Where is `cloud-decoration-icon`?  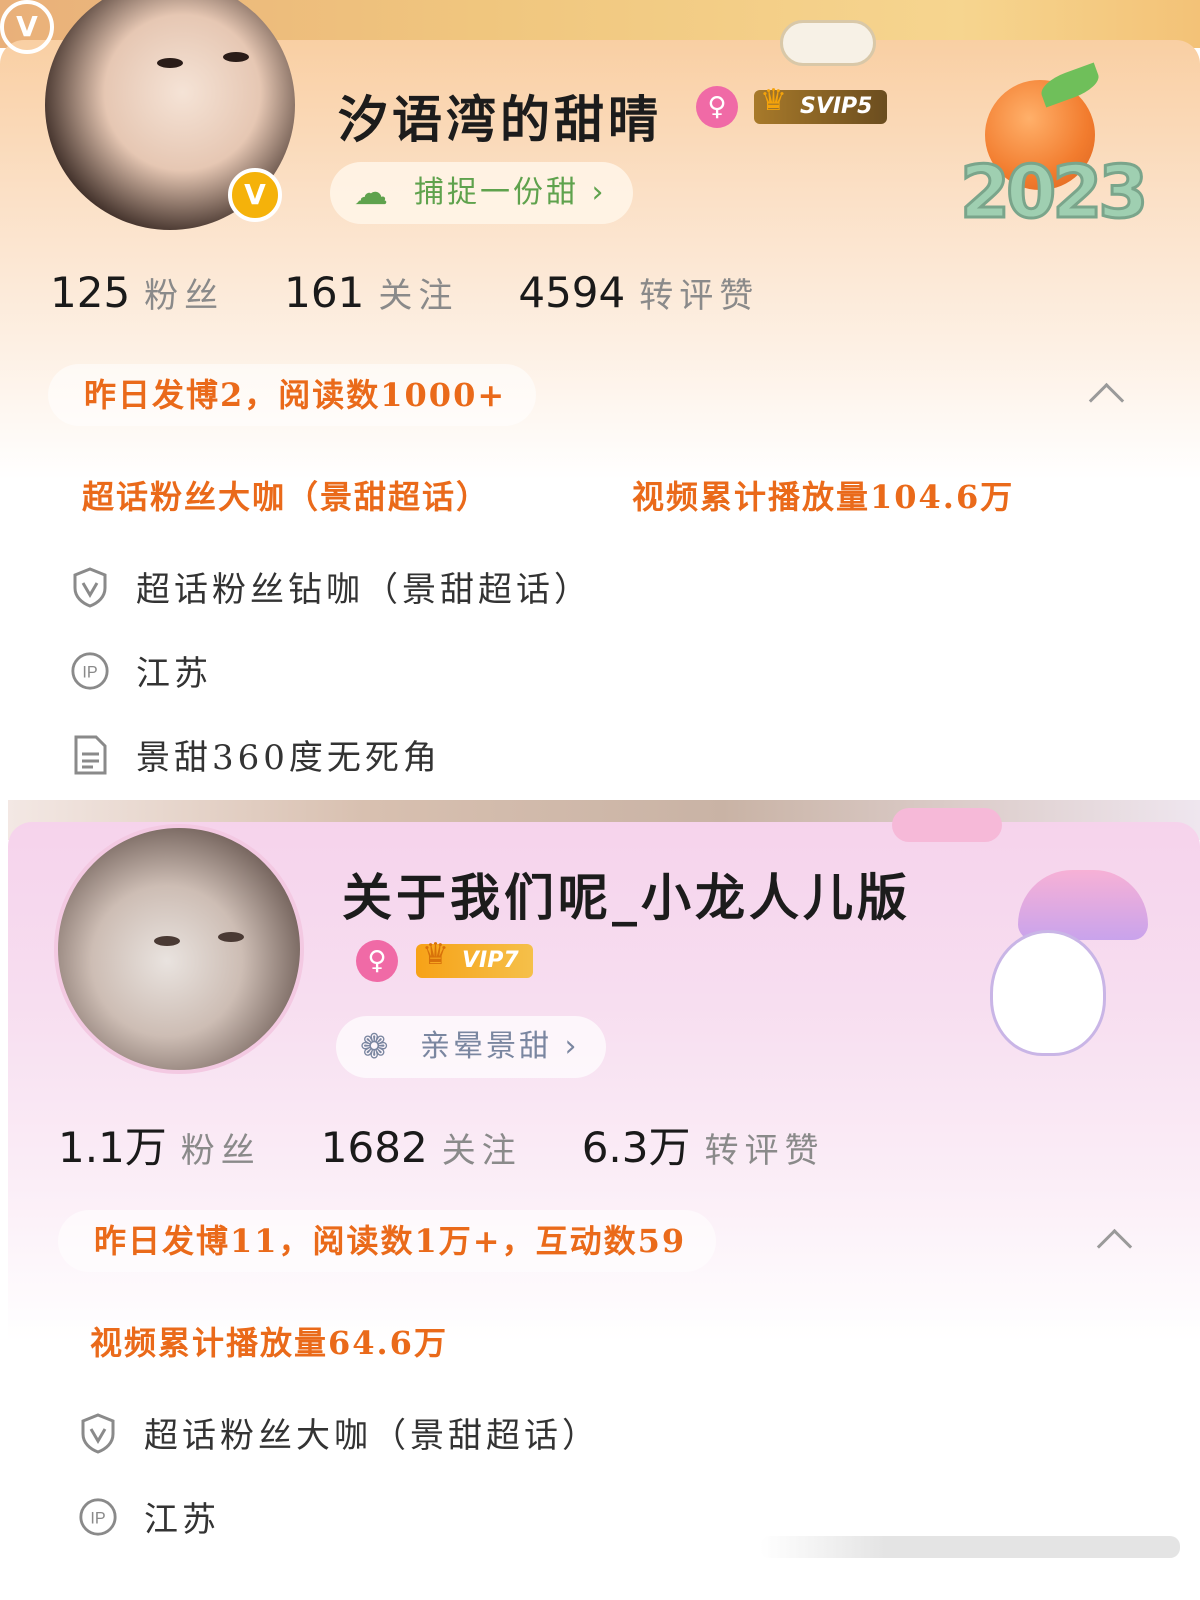 cloud-decoration-icon is located at coordinates (828, 43).